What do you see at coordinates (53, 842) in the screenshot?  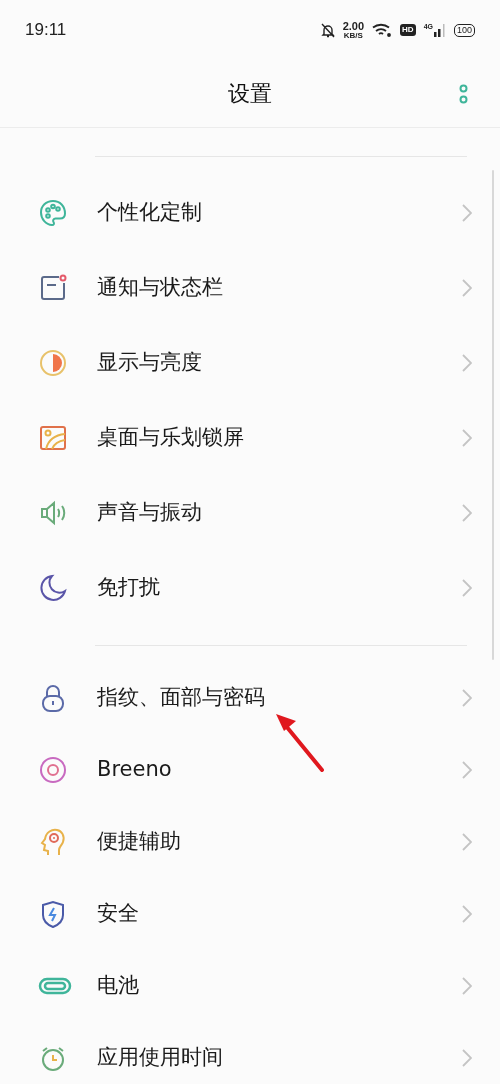 I see `head-icon` at bounding box center [53, 842].